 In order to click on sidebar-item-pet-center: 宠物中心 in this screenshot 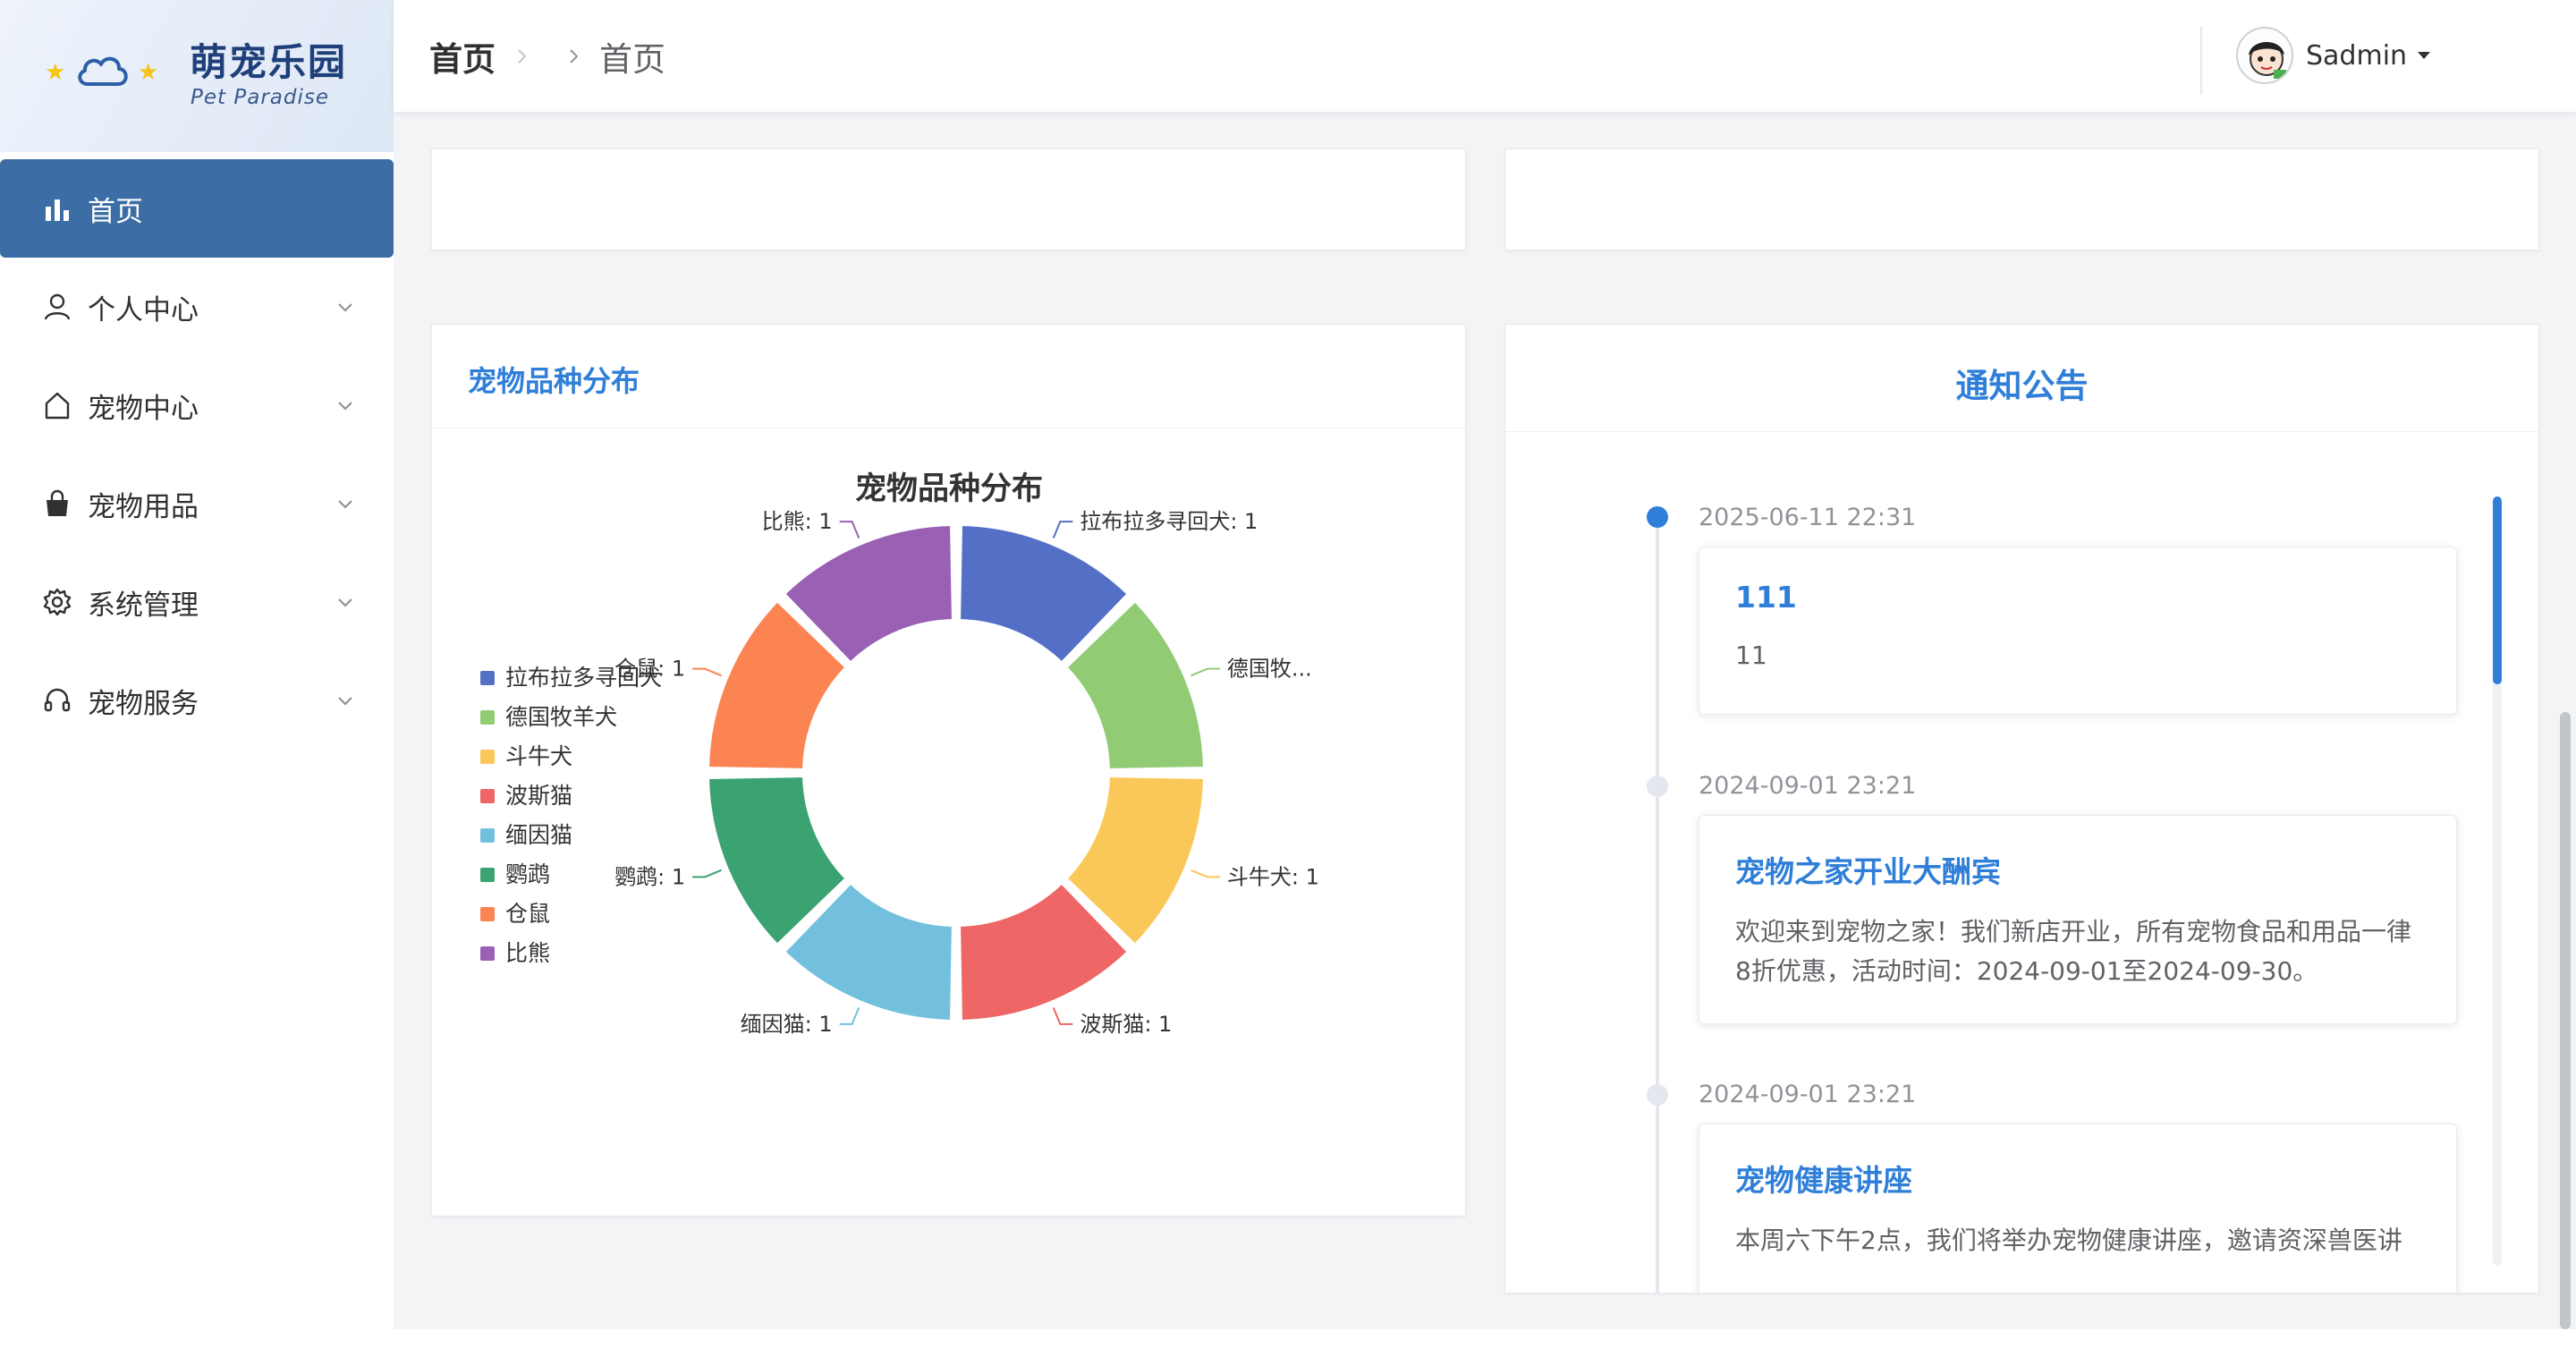, I will do `click(197, 405)`.